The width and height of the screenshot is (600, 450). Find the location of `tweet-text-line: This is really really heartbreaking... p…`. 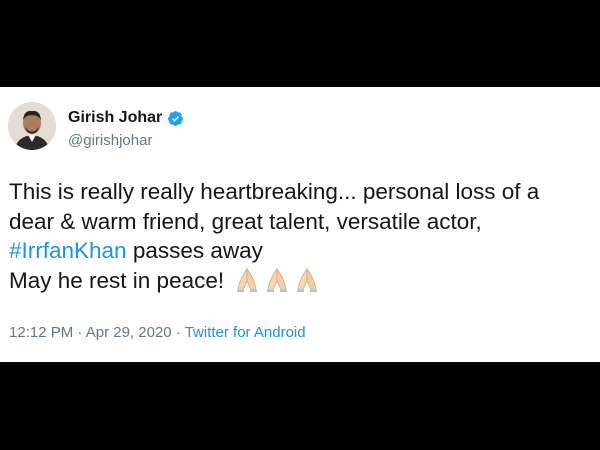

tweet-text-line: This is really really heartbreaking... p… is located at coordinates (274, 191).